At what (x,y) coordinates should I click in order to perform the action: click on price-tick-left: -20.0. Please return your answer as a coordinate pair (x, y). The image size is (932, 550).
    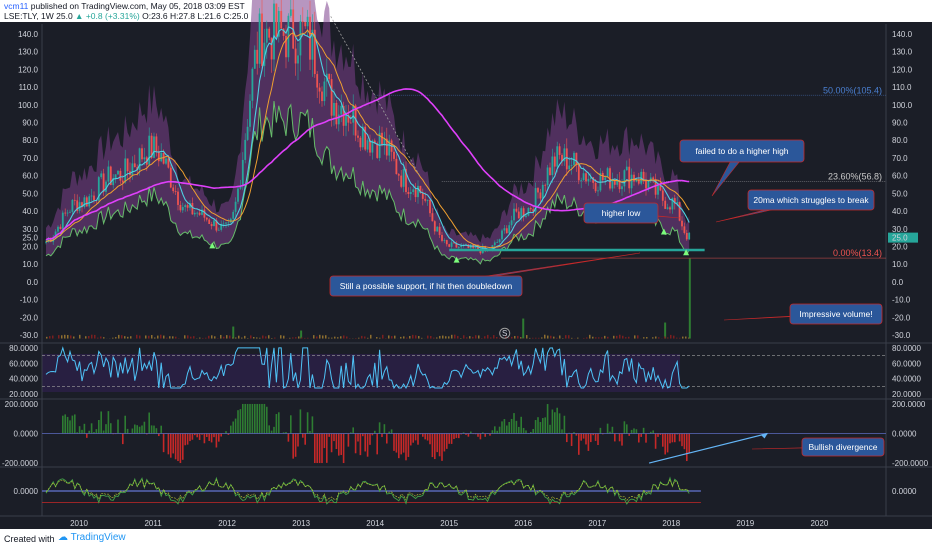
    Looking at the image, I should click on (29, 317).